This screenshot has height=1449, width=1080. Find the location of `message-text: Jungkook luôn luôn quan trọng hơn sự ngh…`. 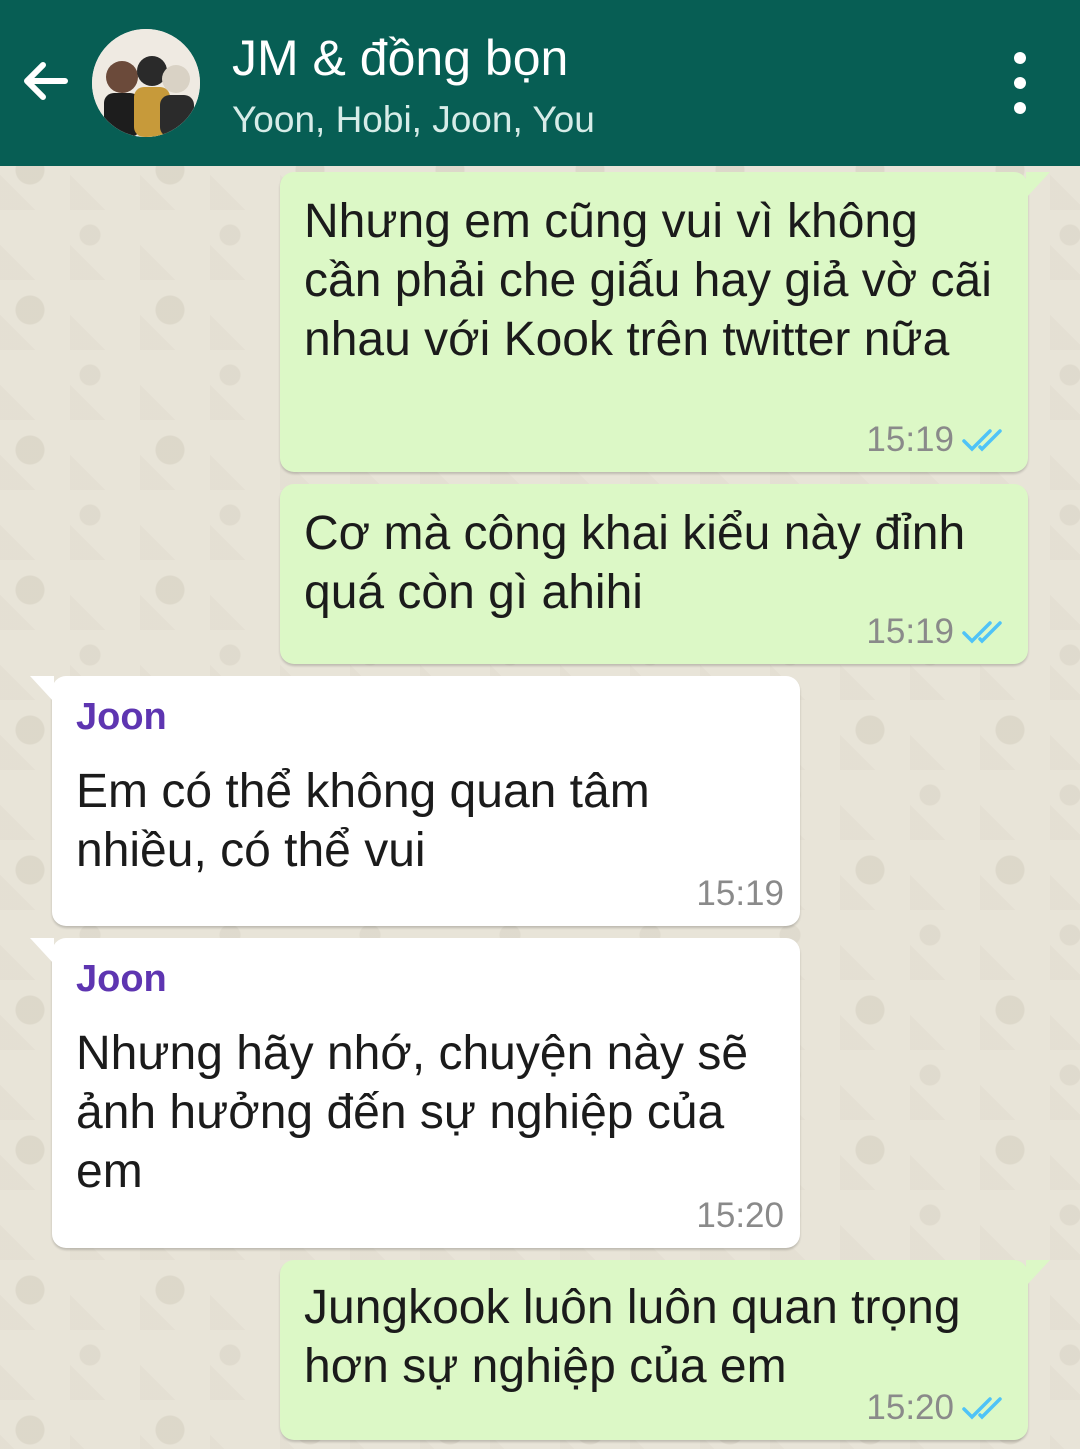

message-text: Jungkook luôn luôn quan trọng hơn sự ngh… is located at coordinates (632, 1337).